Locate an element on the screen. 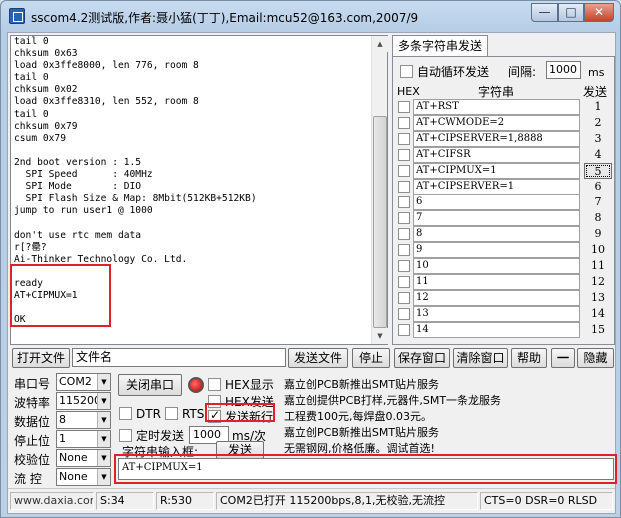 The height and width of the screenshot is (518, 621). hex-display-option: HEX显示 is located at coordinates (241, 384).